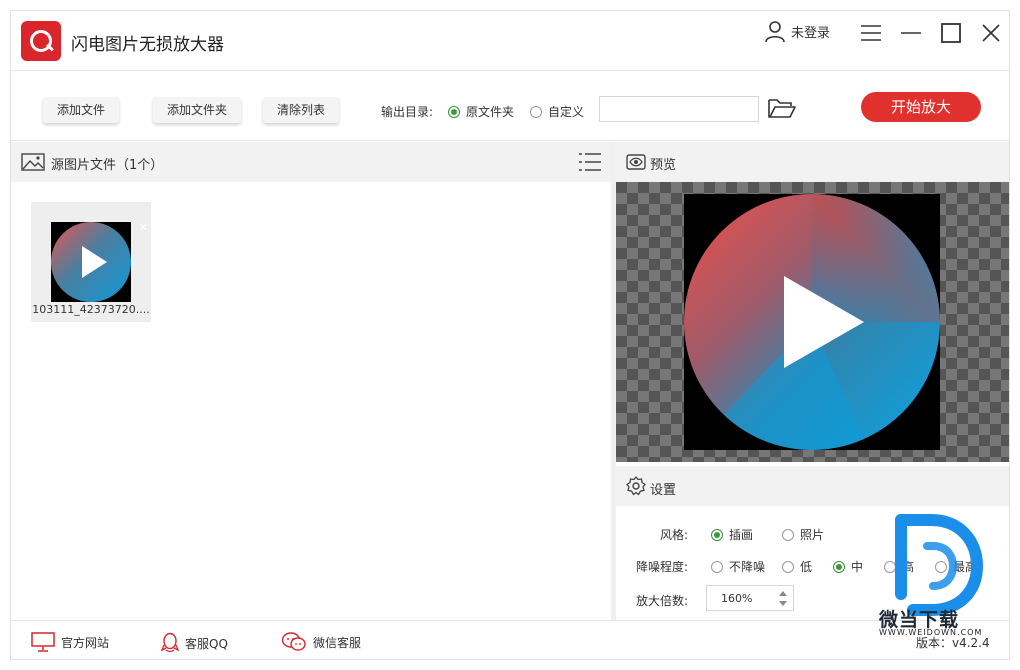  Describe the element at coordinates (811, 33) in the screenshot. I see `login-label: 未登录` at that location.